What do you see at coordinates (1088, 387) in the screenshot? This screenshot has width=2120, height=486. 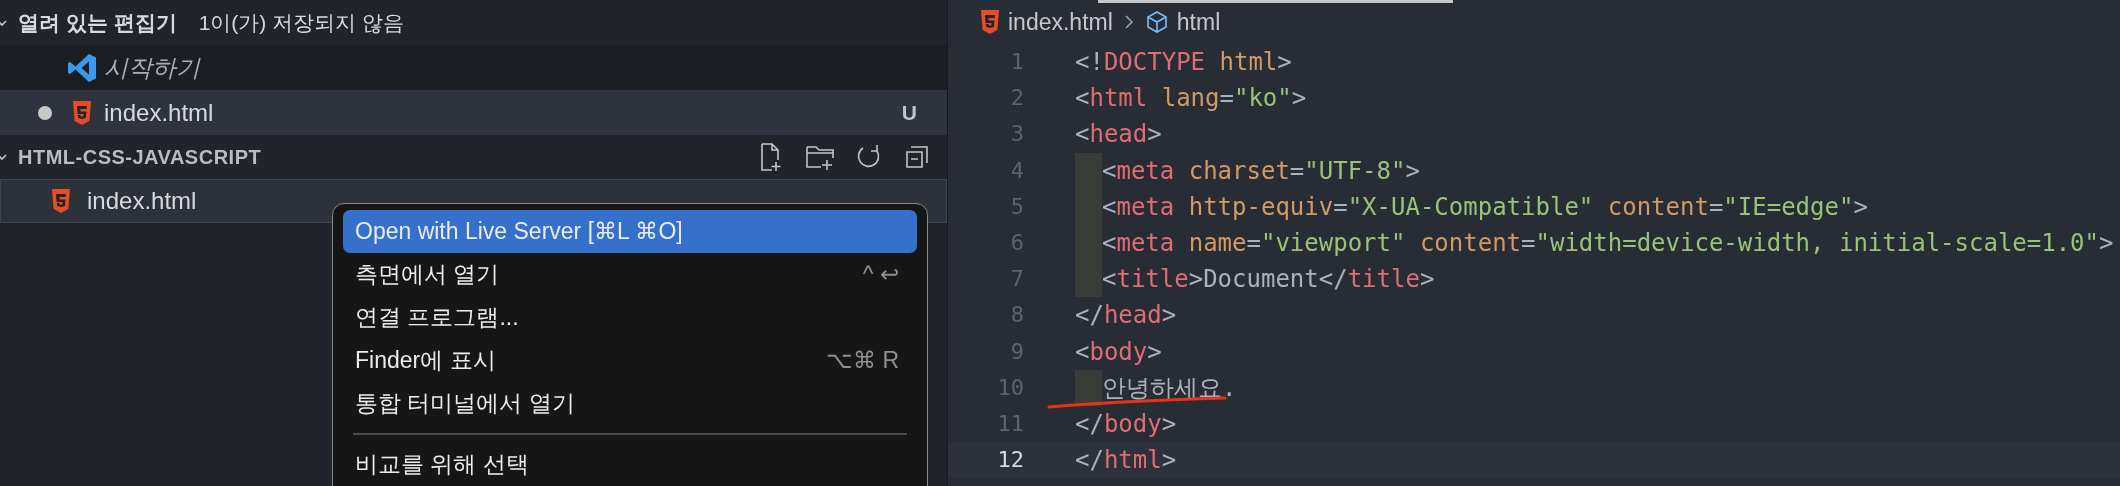 I see `indent-guide` at bounding box center [1088, 387].